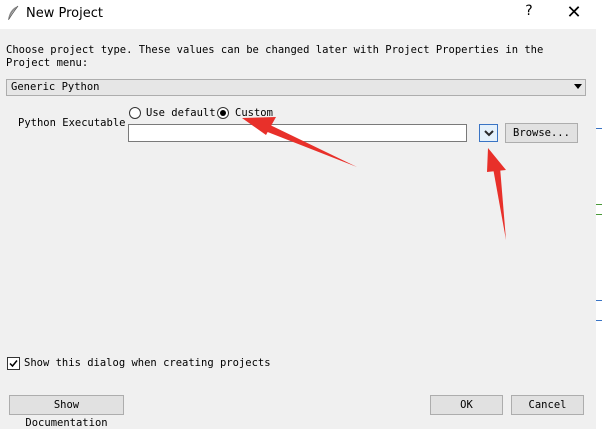 The image size is (602, 432). I want to click on close-button: ✕, so click(574, 13).